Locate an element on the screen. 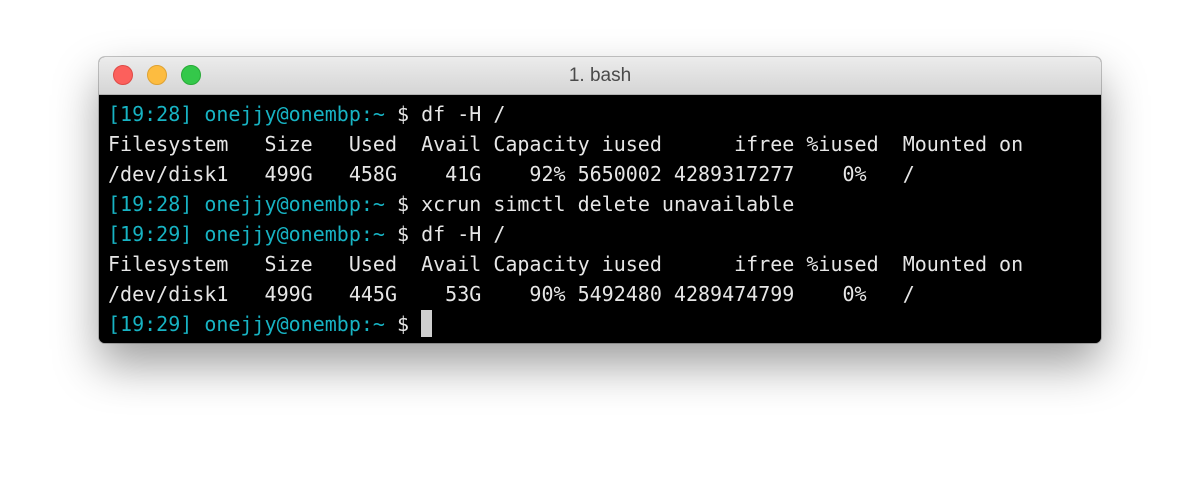 This screenshot has height=484, width=1200. text-cursor is located at coordinates (427, 323).